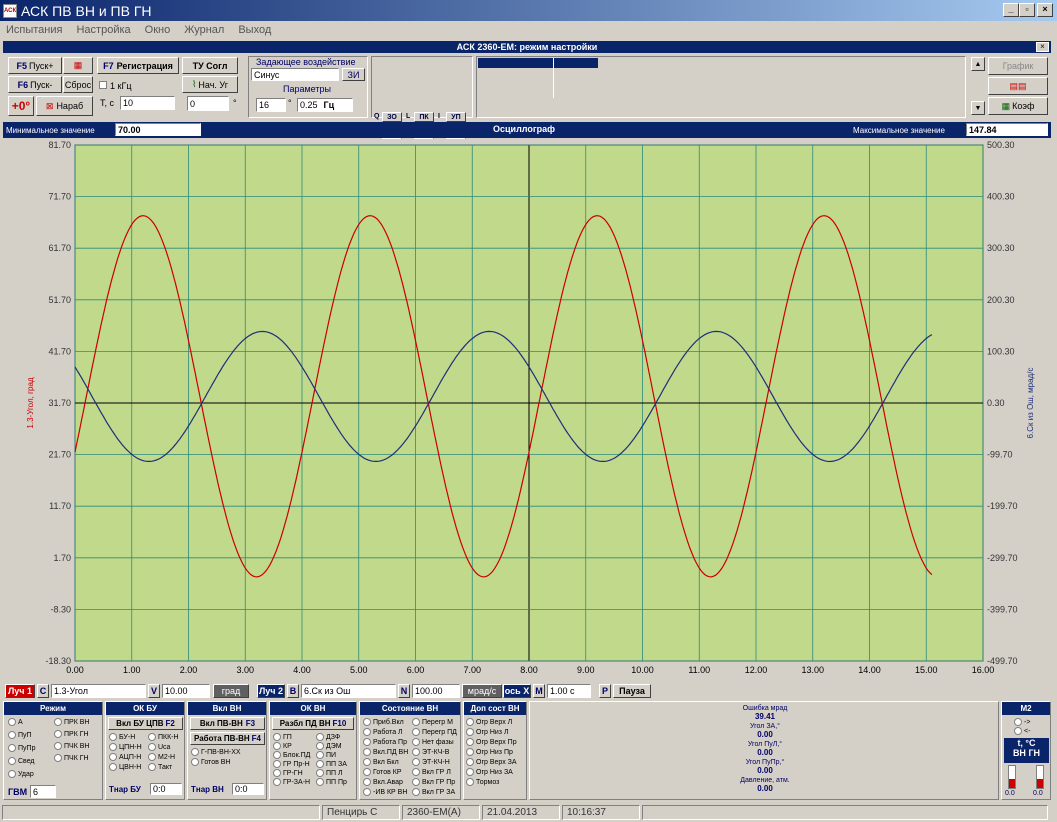 The height and width of the screenshot is (822, 1057). Describe the element at coordinates (125, 747) in the screenshot. I see `okbu-radio-1: ЦПН-Н` at that location.